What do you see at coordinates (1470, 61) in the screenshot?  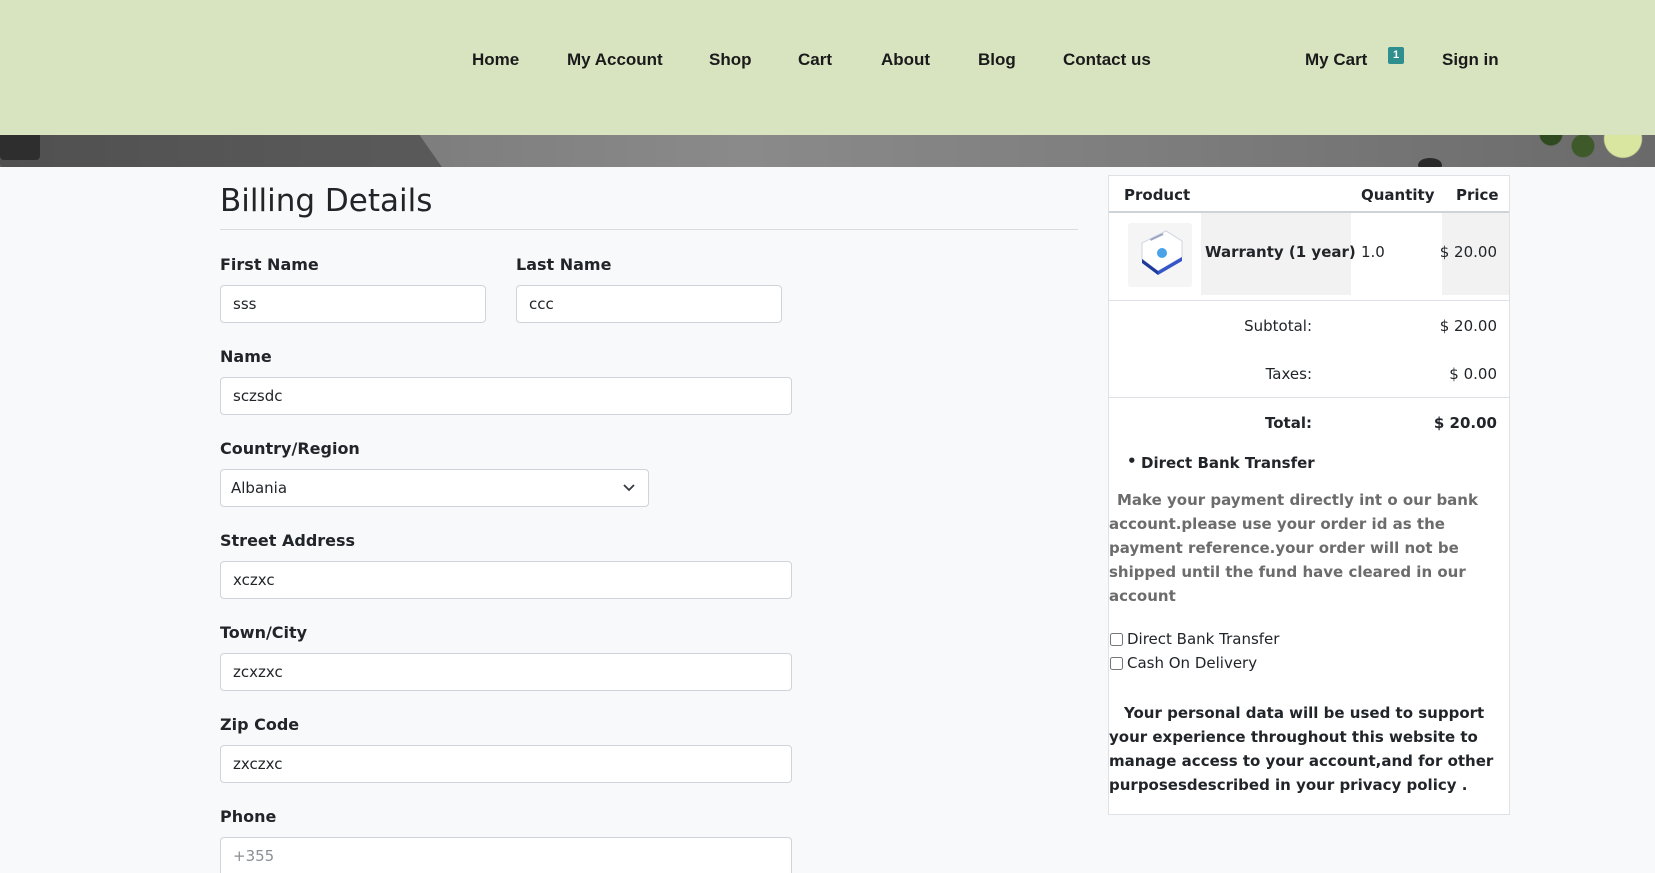 I see `sign-in-link: Sign in` at bounding box center [1470, 61].